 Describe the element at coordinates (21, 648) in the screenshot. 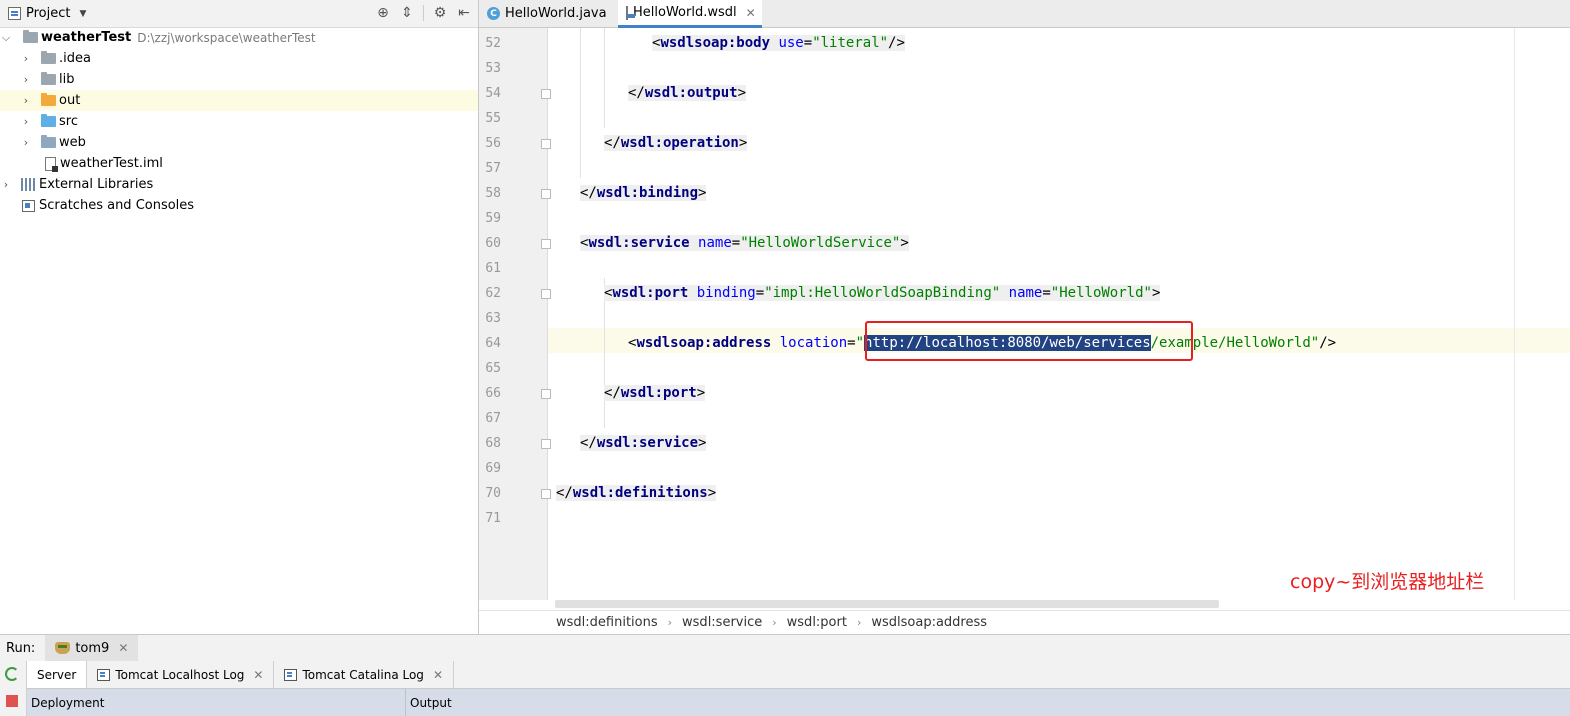

I see `run-label: Run:` at that location.